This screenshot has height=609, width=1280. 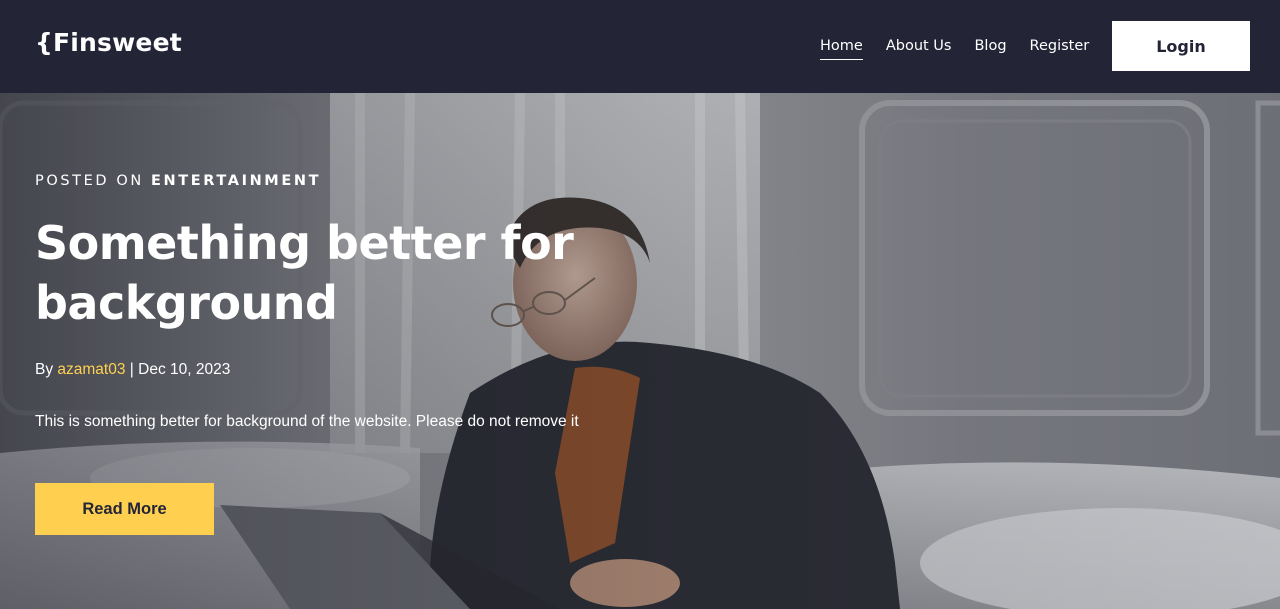 What do you see at coordinates (108, 43) in the screenshot?
I see `brand-logo: {Finsweet` at bounding box center [108, 43].